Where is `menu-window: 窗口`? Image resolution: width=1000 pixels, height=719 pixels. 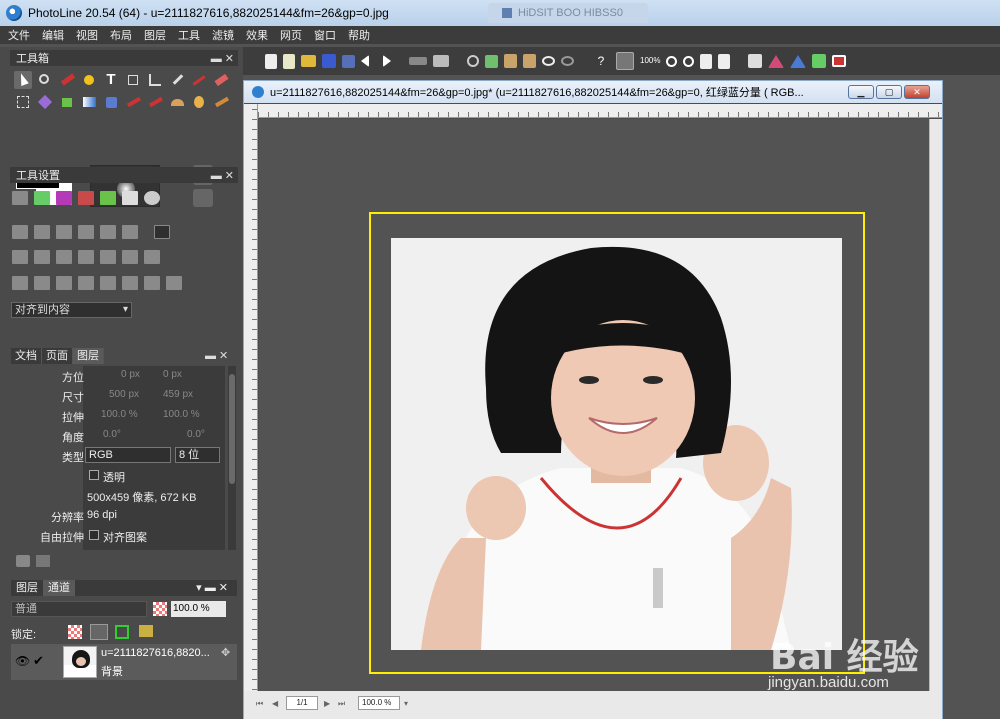 menu-window: 窗口 is located at coordinates (325, 35).